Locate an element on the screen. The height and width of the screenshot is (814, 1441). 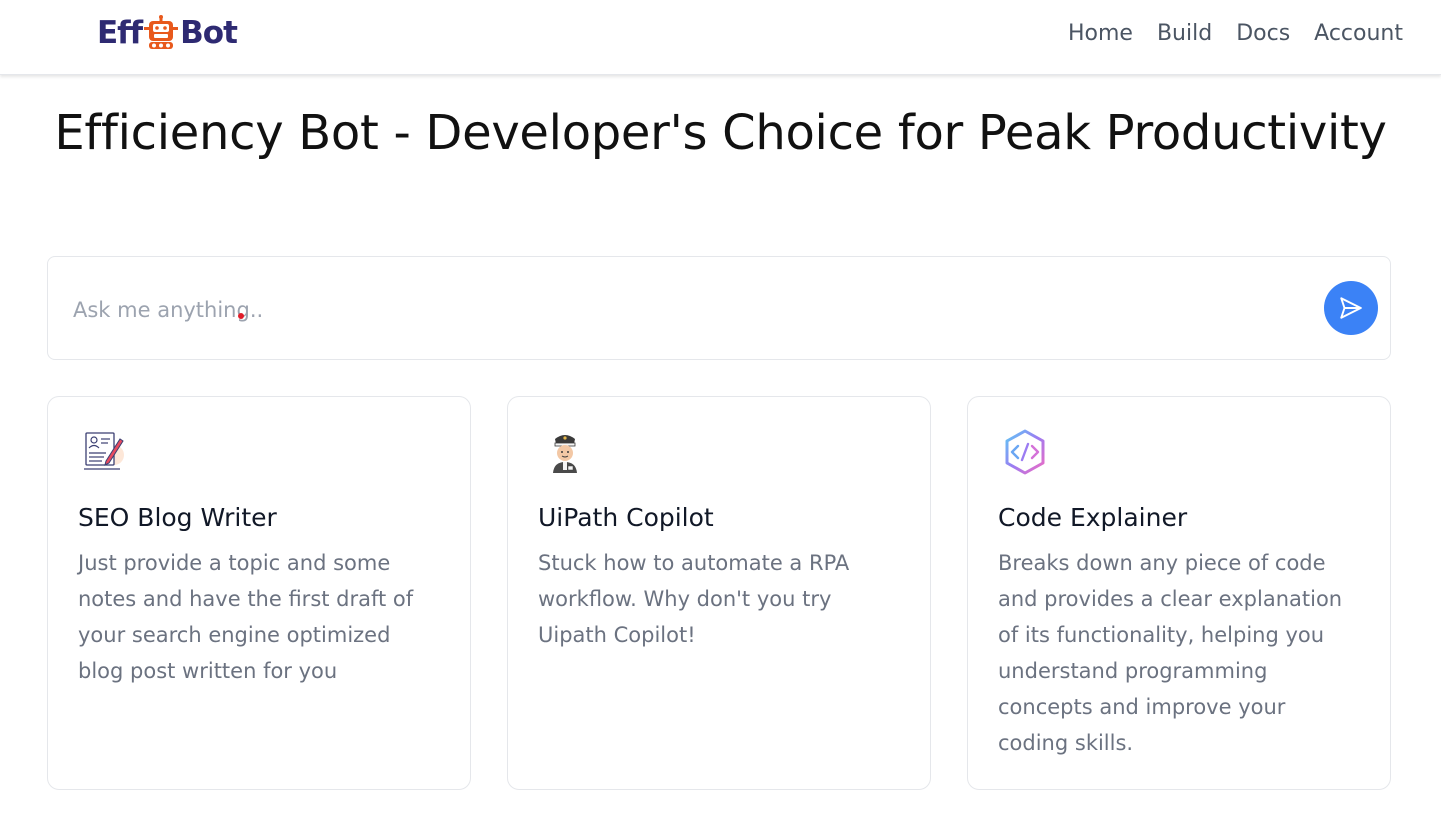
main-nav: Home Build Docs Account is located at coordinates (1223, 34).